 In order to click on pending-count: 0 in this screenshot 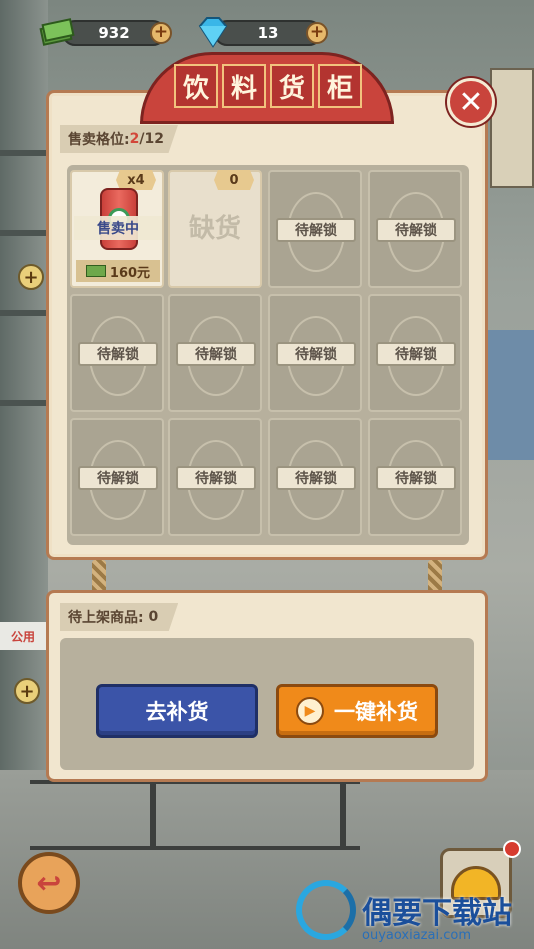, I will do `click(153, 617)`.